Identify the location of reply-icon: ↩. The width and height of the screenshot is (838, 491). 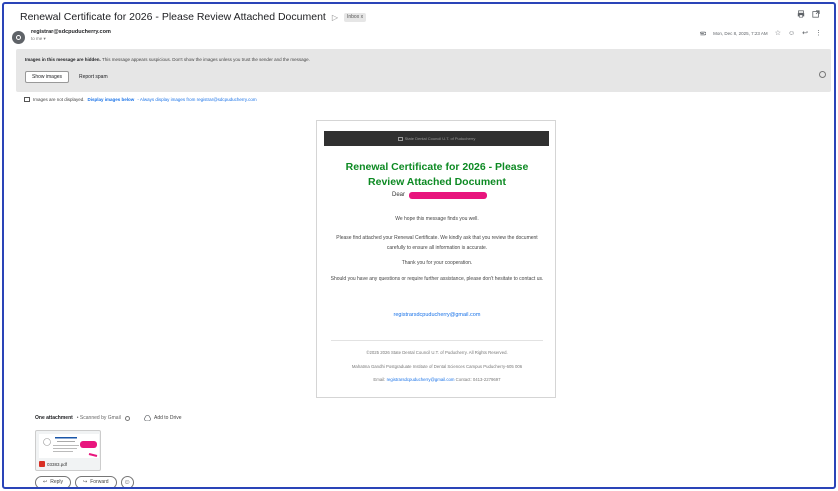
(805, 33).